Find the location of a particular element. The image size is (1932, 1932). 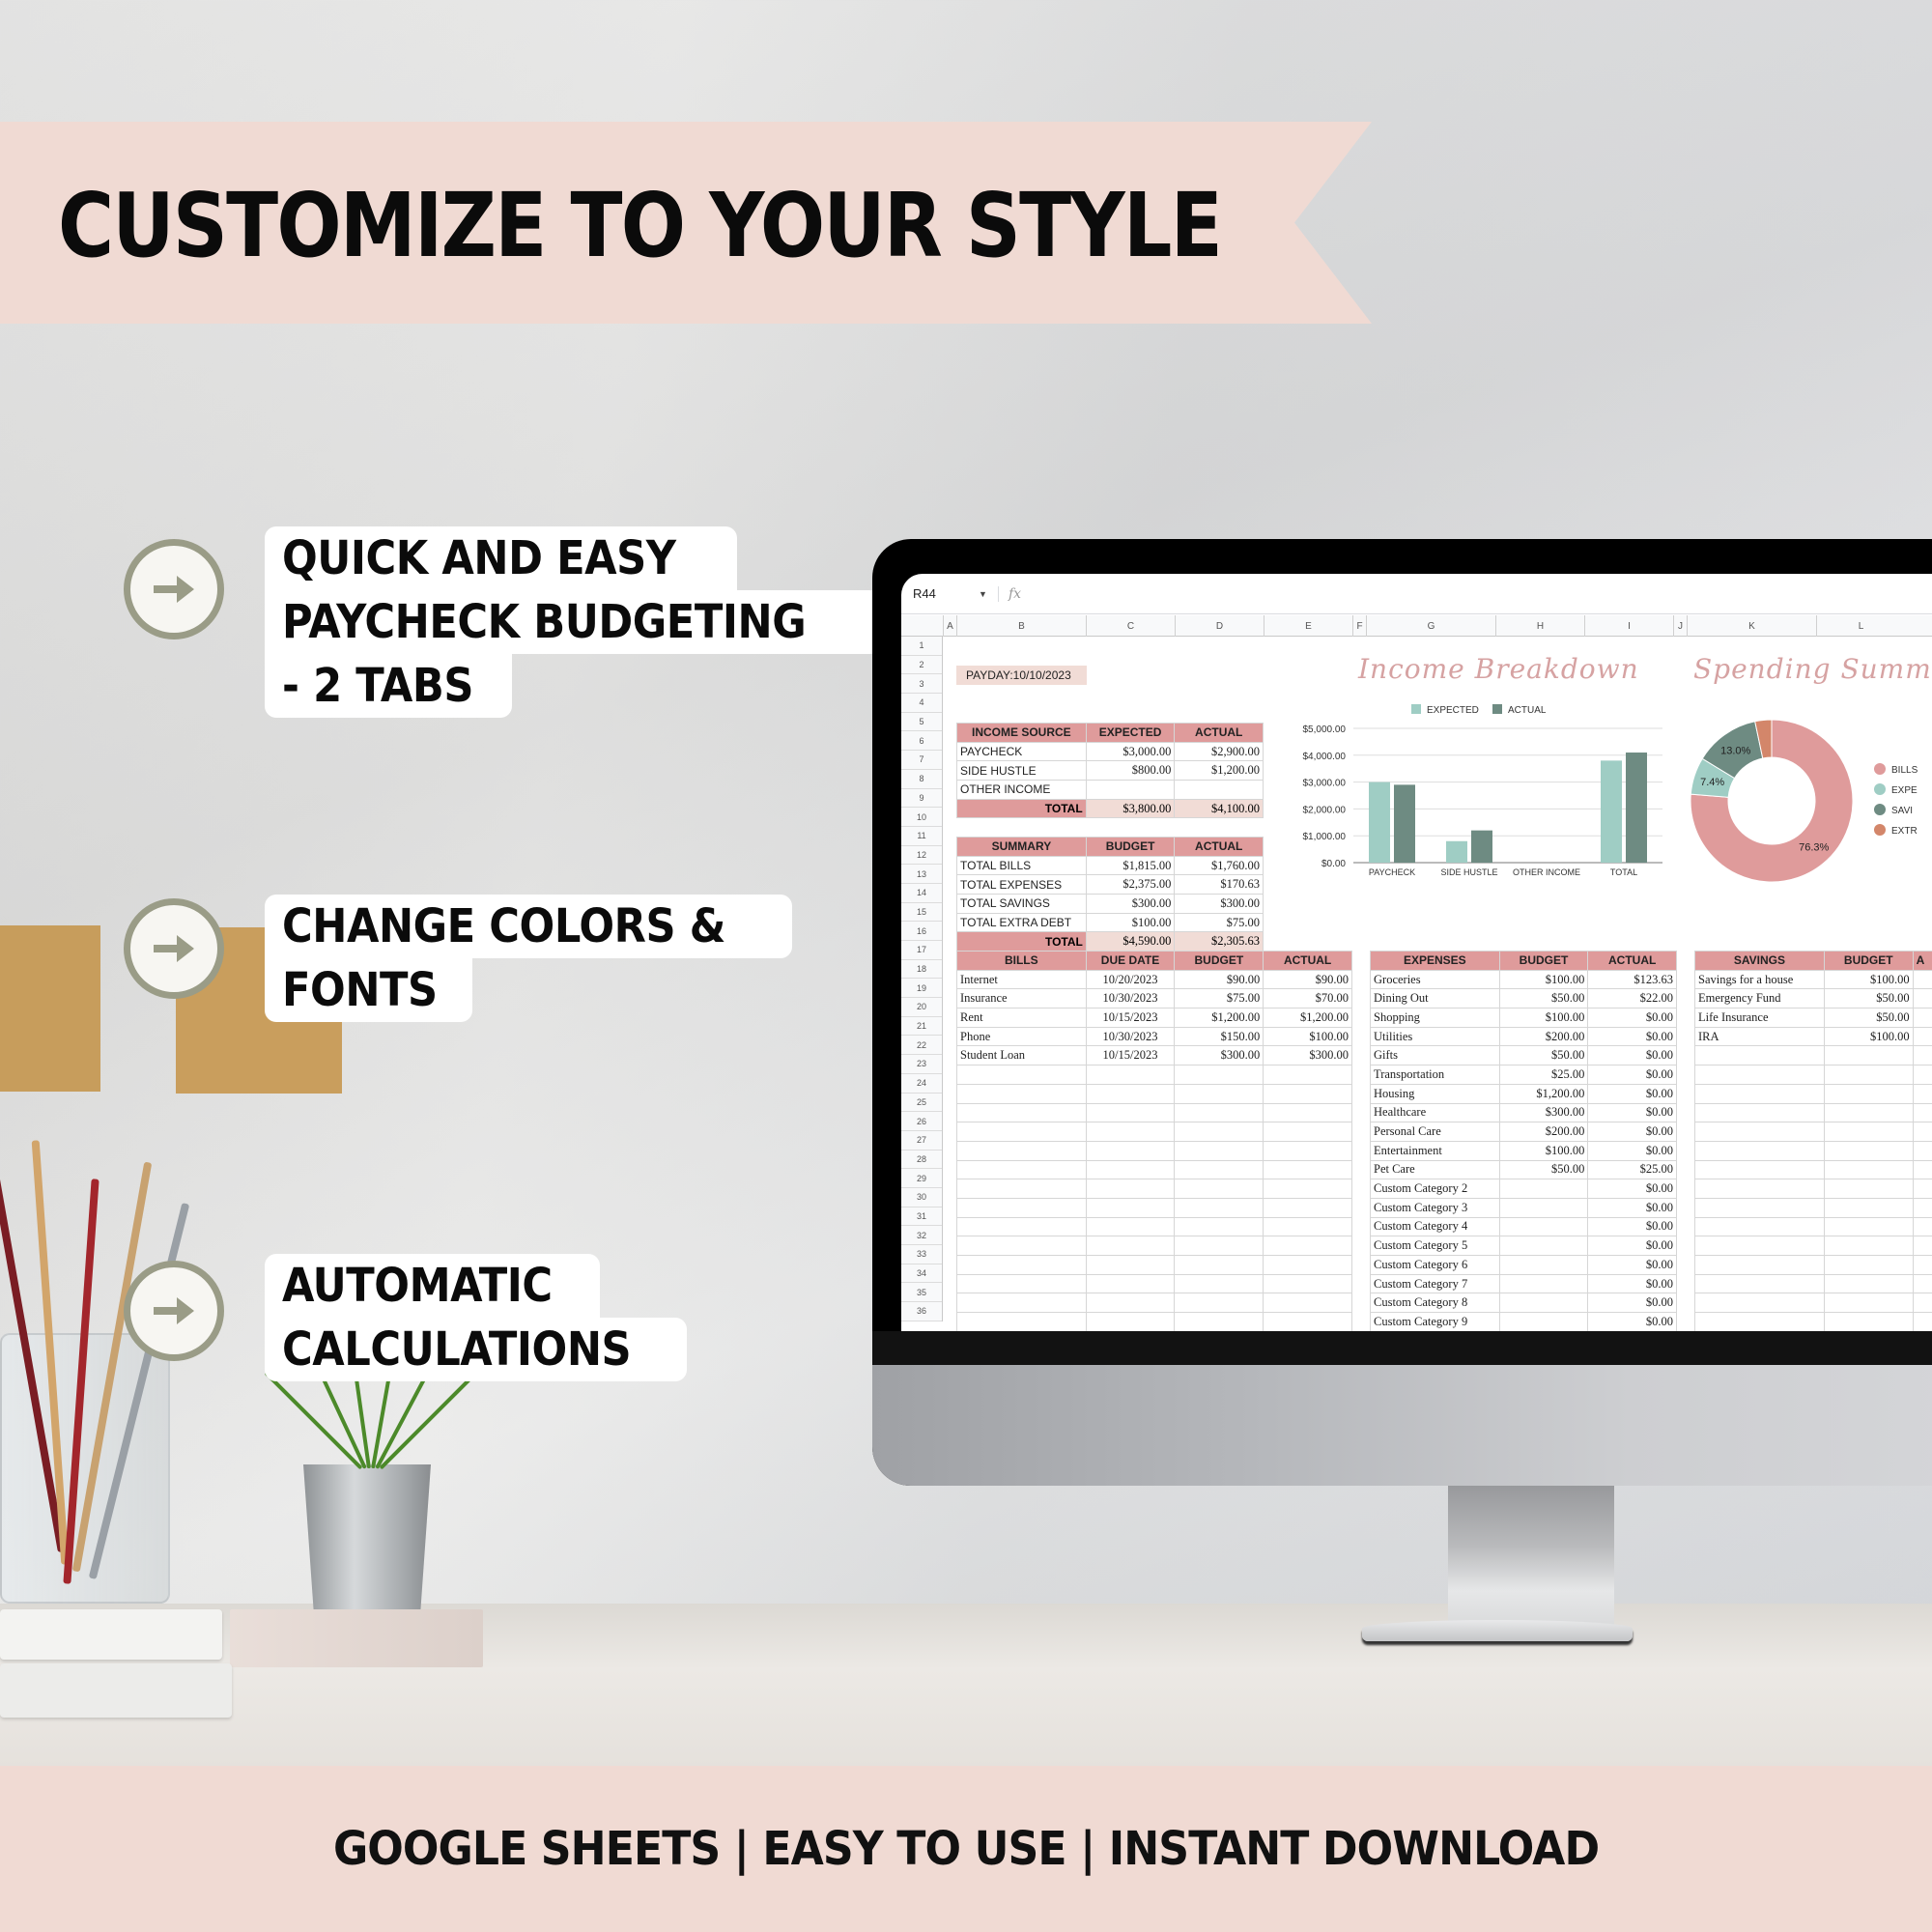

cell: 10/30/2023 is located at coordinates (1130, 1036).